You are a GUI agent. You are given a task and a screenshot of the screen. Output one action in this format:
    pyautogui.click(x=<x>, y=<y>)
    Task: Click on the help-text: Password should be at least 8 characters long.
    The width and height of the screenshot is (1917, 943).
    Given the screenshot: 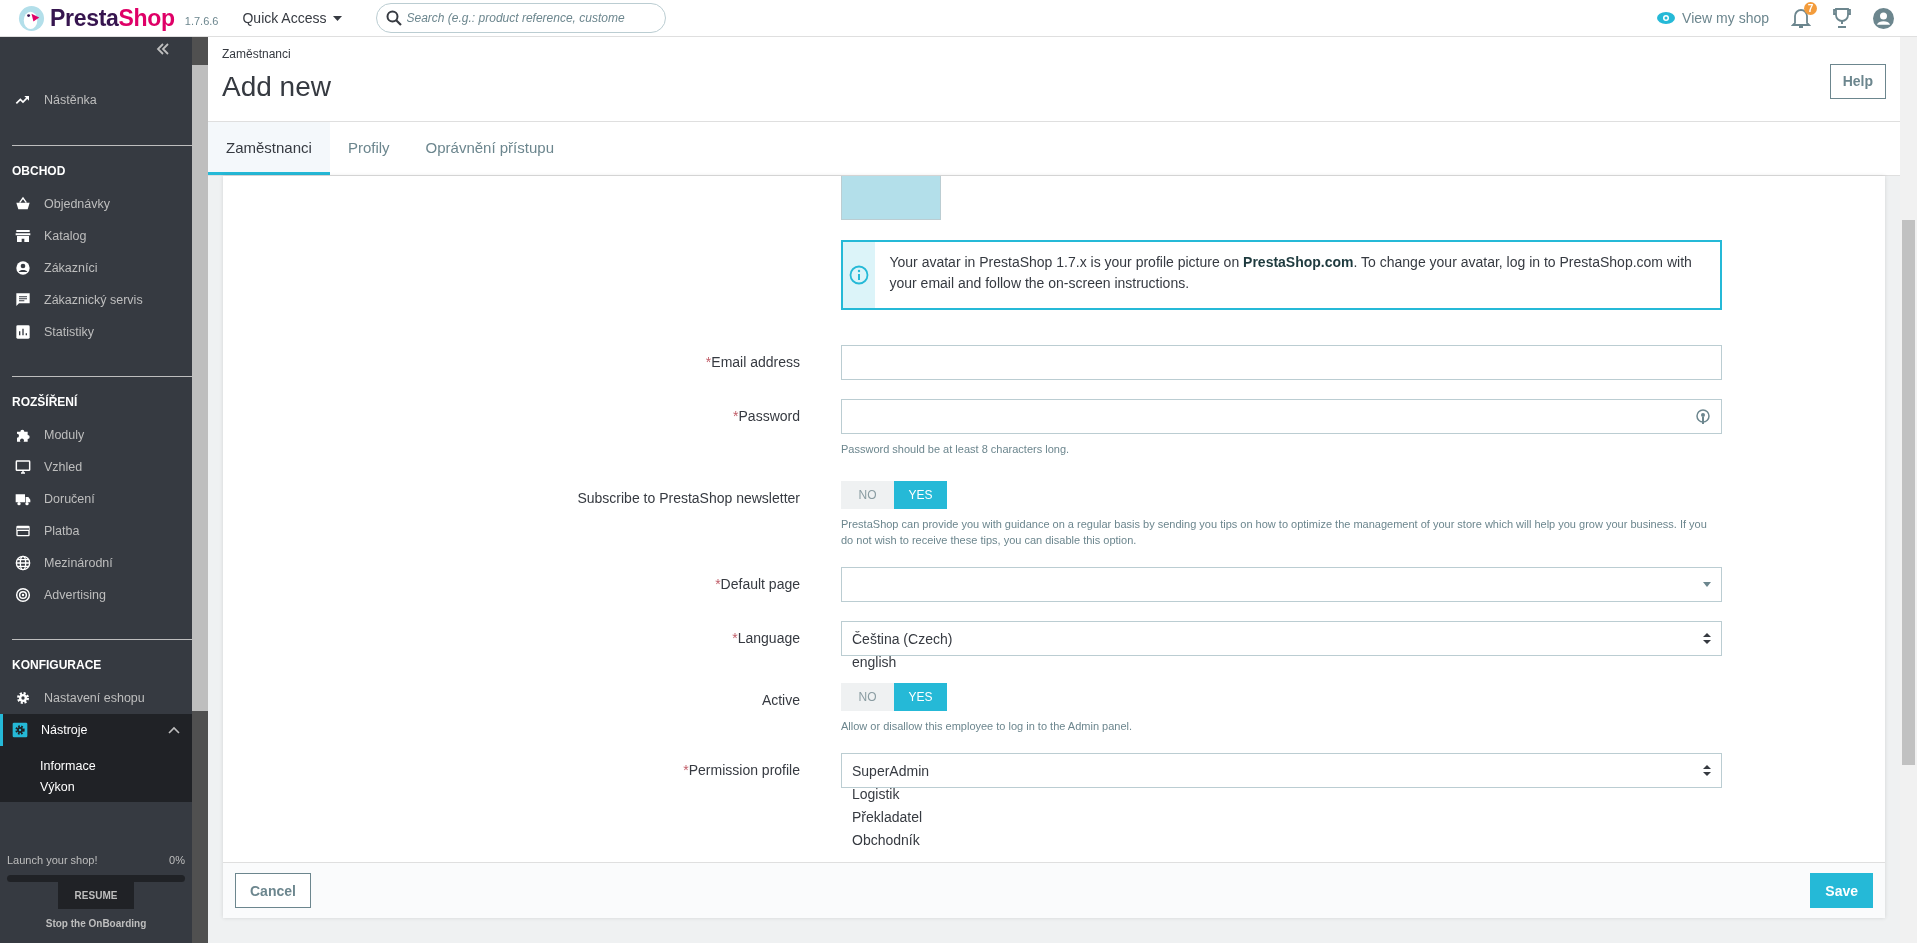 What is the action you would take?
    pyautogui.click(x=956, y=449)
    